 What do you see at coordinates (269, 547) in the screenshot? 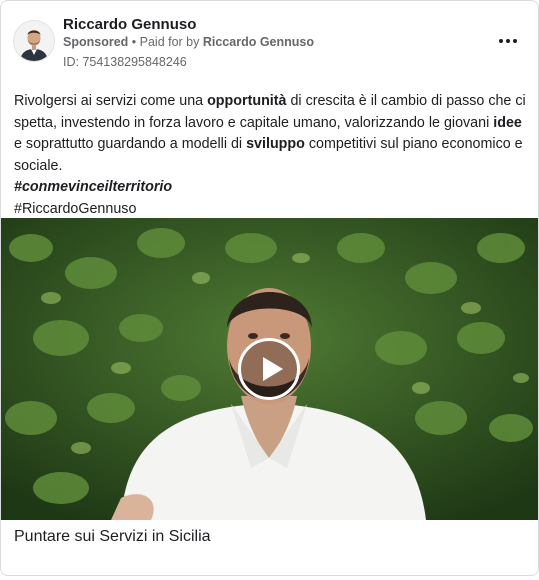
I see `video-caption: Puntare sui Servizi in Sicilia` at bounding box center [269, 547].